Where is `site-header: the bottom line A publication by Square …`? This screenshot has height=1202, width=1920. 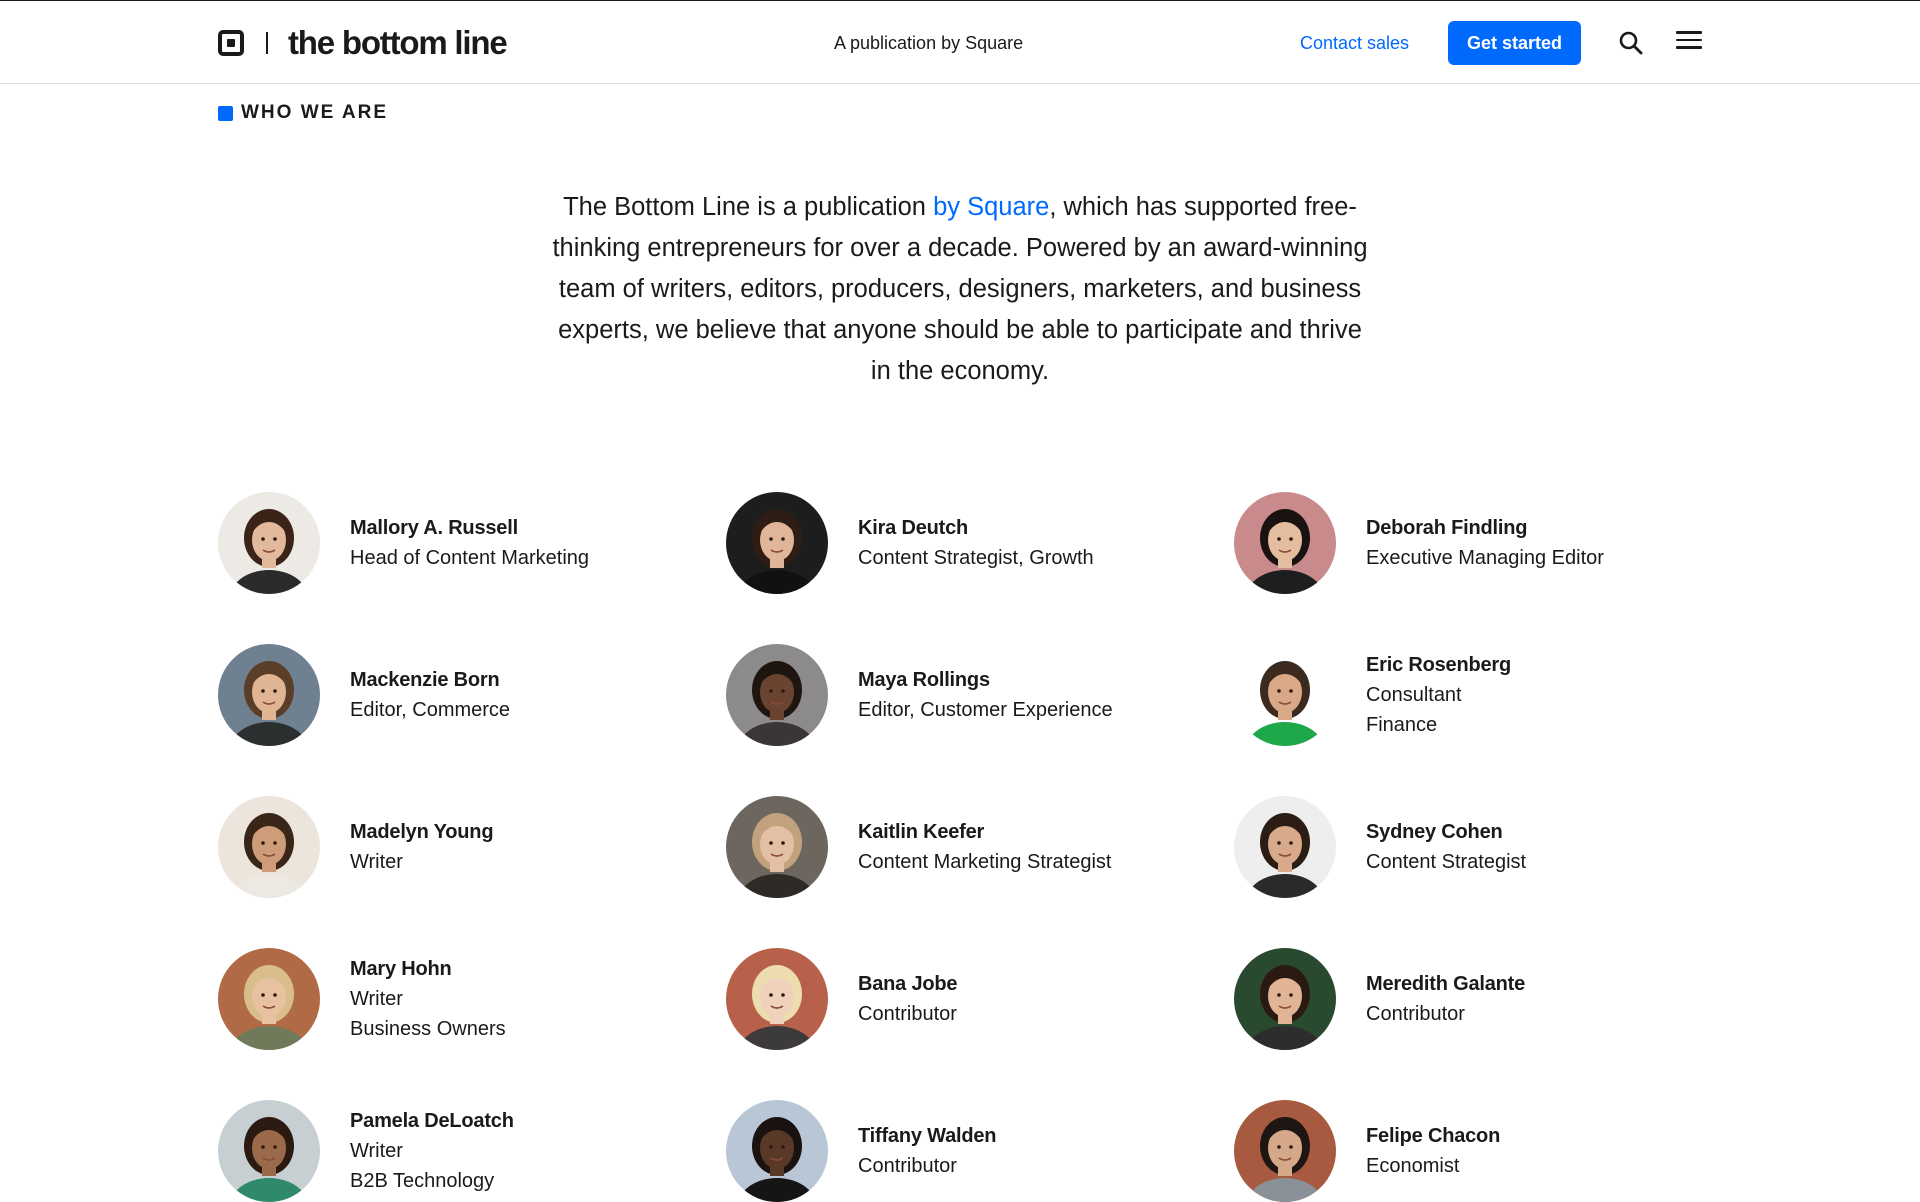
site-header: the bottom line A publication by Square … is located at coordinates (960, 42).